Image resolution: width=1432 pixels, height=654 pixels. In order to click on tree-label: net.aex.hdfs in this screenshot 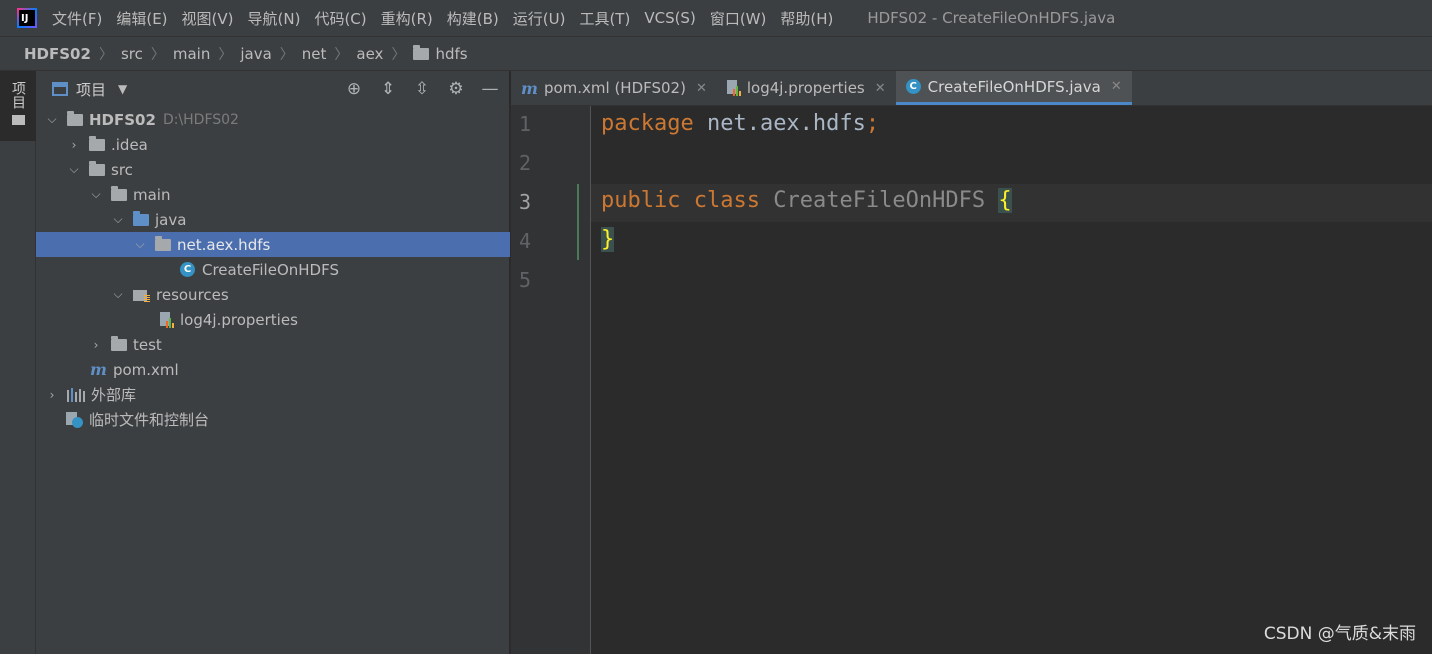, I will do `click(224, 244)`.